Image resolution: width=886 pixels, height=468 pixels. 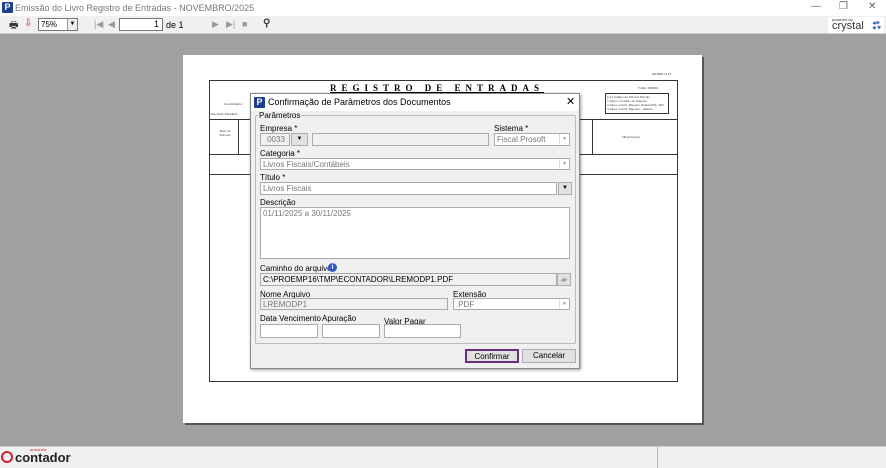 What do you see at coordinates (273, 177) in the screenshot?
I see `titulo-label: Título *` at bounding box center [273, 177].